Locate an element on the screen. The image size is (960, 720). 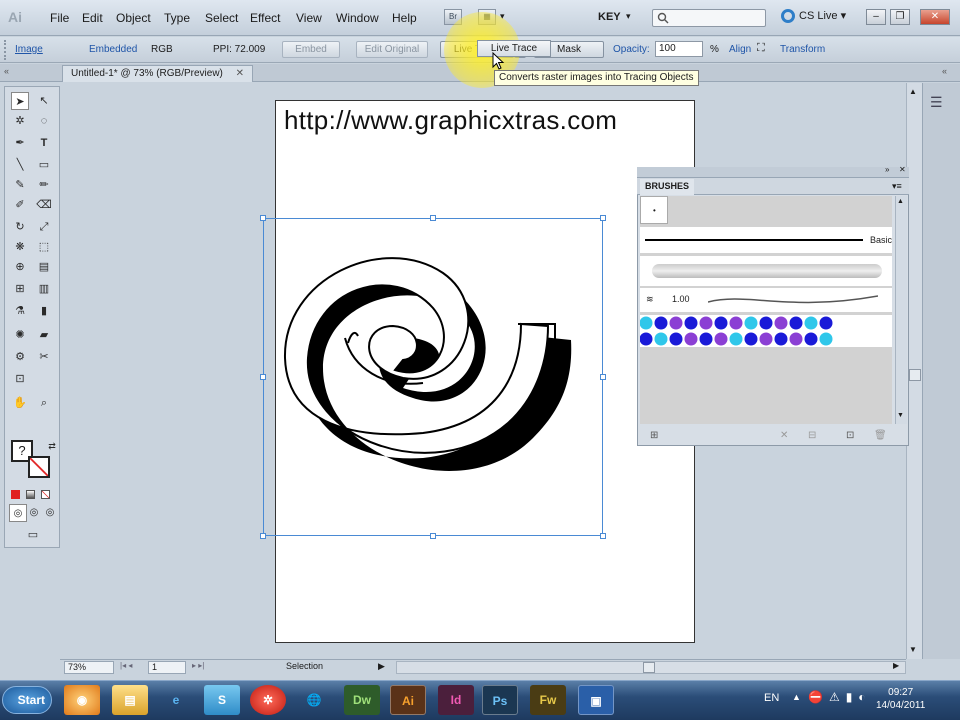
brush-library-icon: ⊞ is located at coordinates (654, 435).